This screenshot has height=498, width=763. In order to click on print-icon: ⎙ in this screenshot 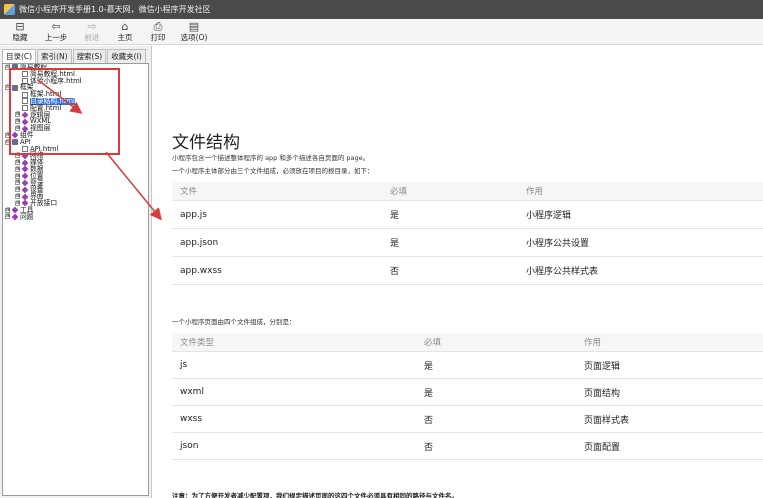, I will do `click(158, 26)`.